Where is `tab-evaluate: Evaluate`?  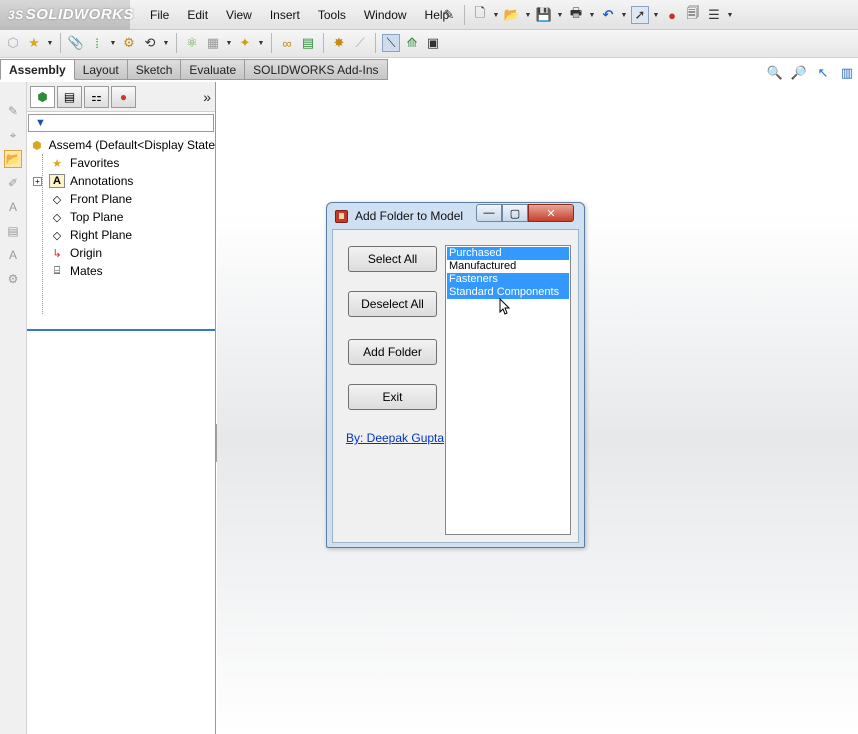 tab-evaluate: Evaluate is located at coordinates (213, 69).